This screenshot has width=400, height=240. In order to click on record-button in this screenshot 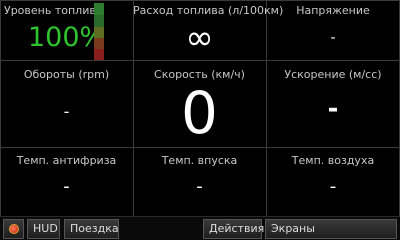, I will do `click(13, 229)`.